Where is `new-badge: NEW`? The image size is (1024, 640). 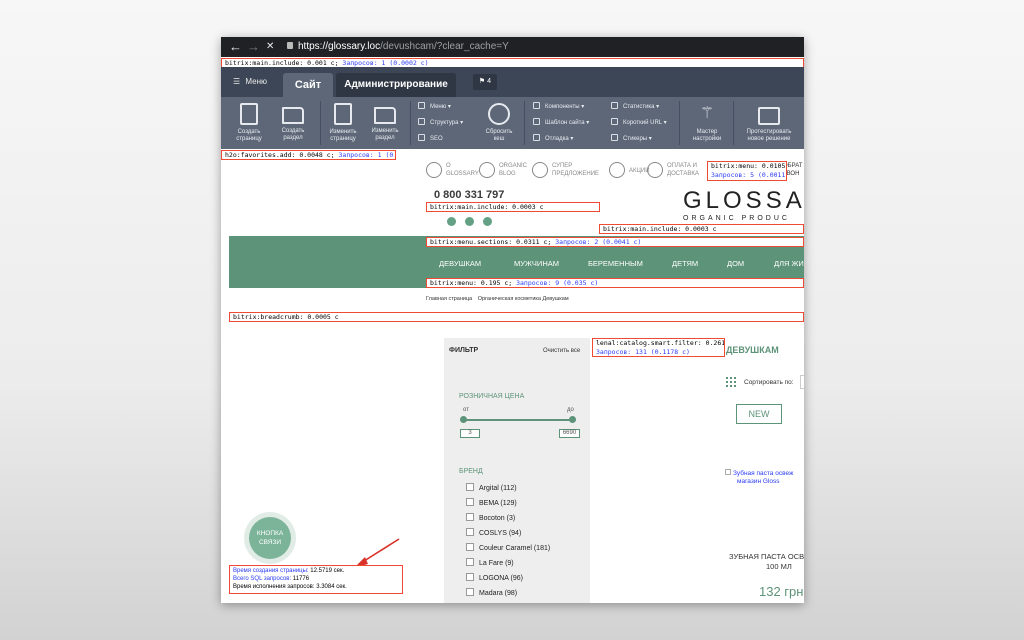 new-badge: NEW is located at coordinates (759, 414).